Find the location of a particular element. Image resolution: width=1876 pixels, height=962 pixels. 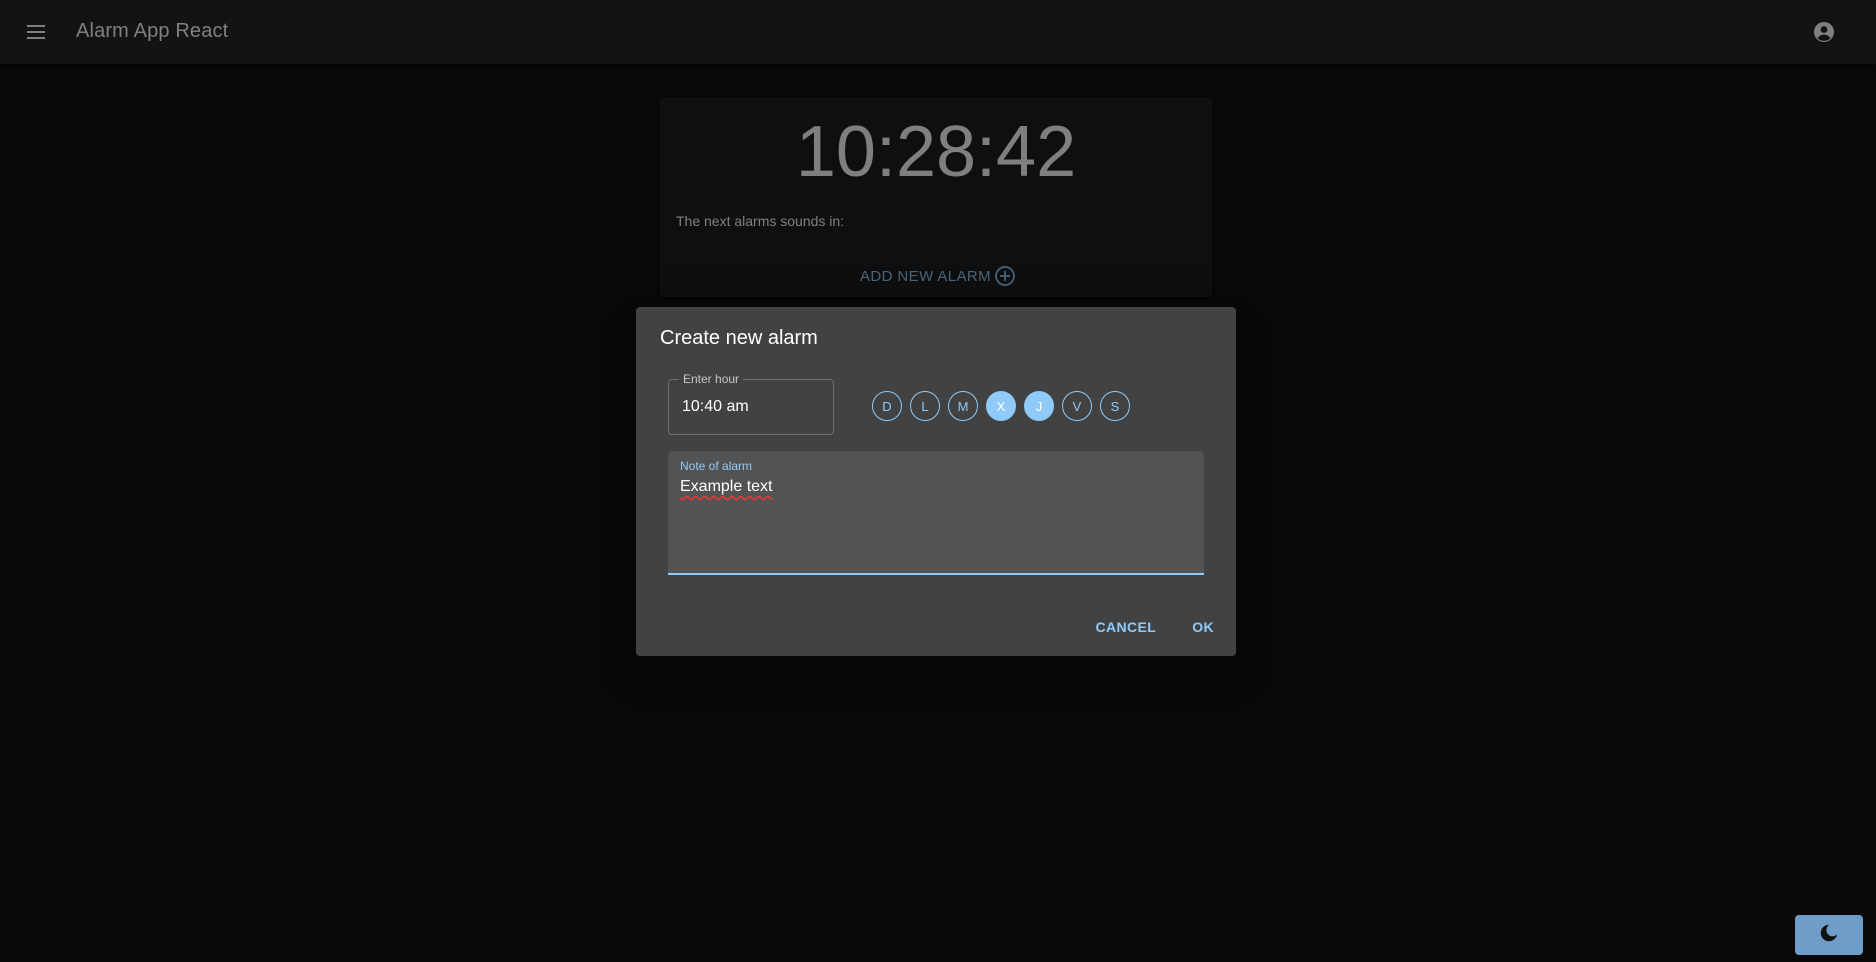

day-toggle-x: X is located at coordinates (1001, 406).